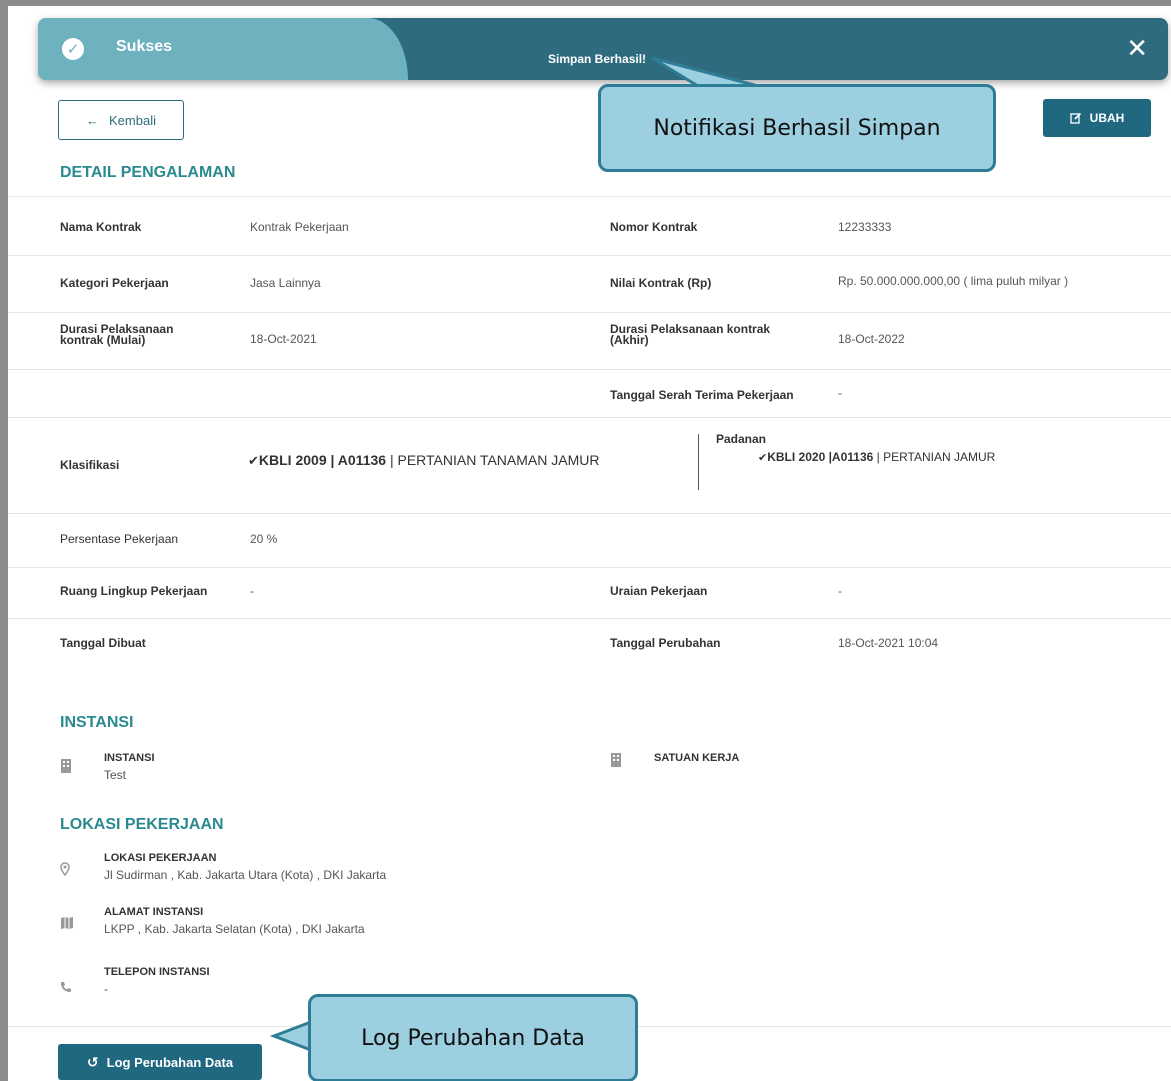  I want to click on padanan-code: KBLI 2020 |A01136, so click(820, 457).